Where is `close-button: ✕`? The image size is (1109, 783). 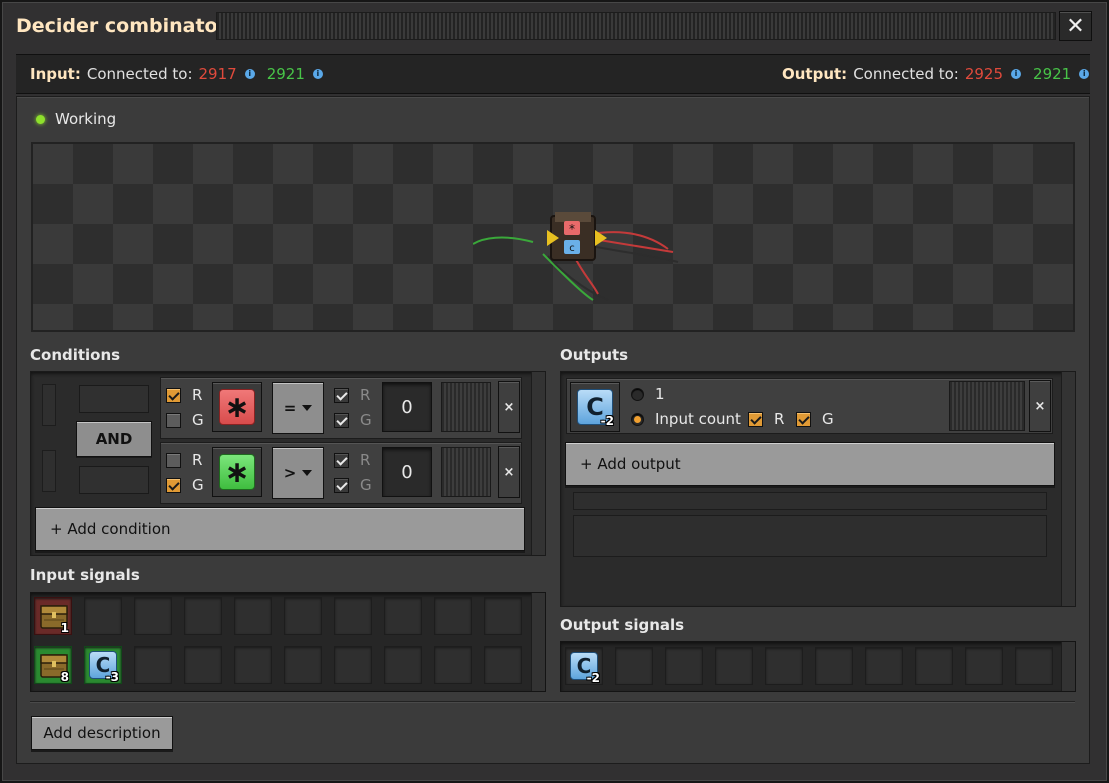
close-button: ✕ is located at coordinates (1075, 26).